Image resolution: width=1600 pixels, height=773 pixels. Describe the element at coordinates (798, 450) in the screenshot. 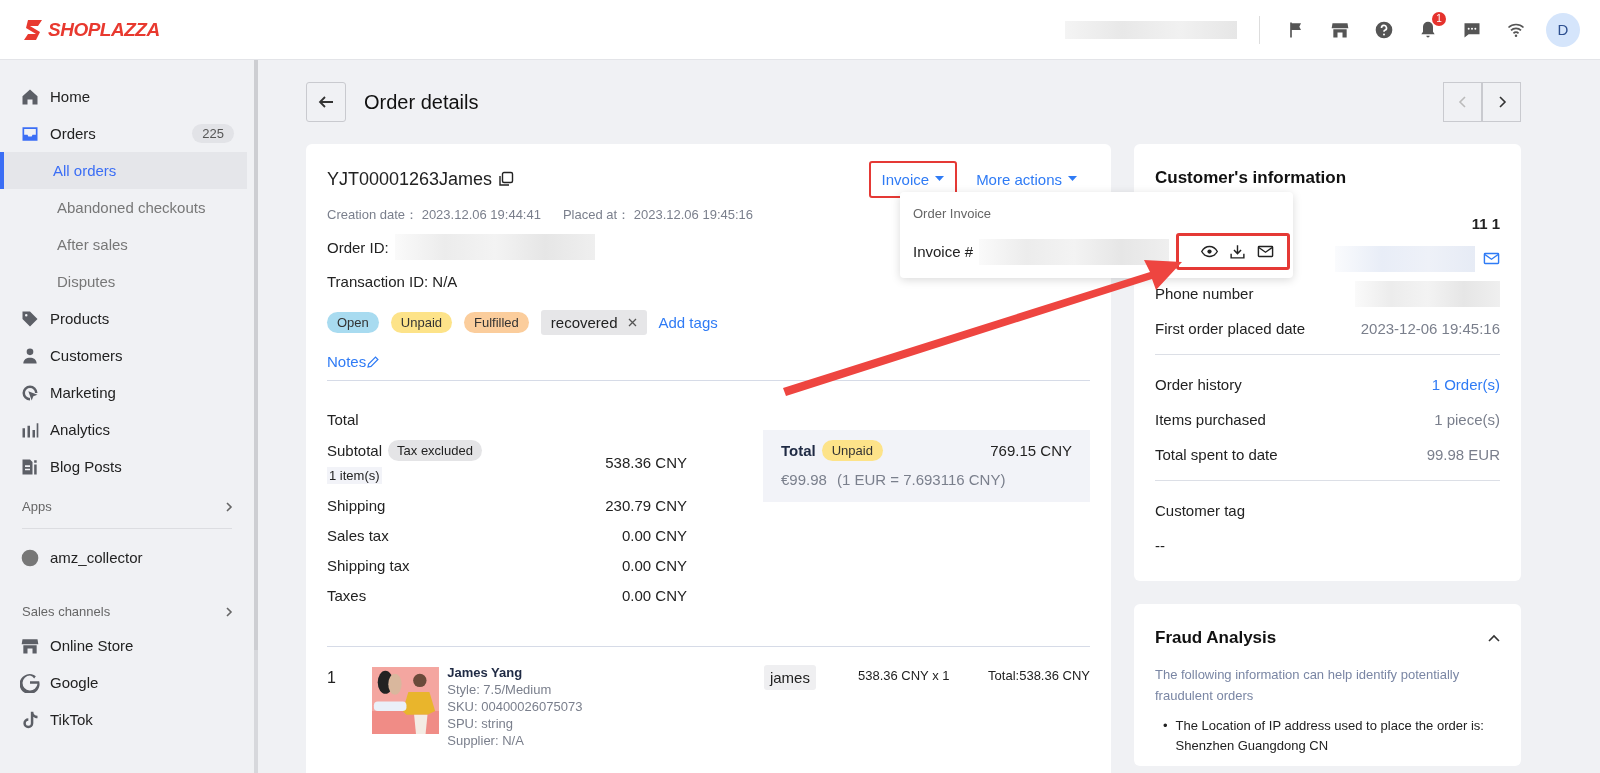

I see `summary-label: Total` at that location.